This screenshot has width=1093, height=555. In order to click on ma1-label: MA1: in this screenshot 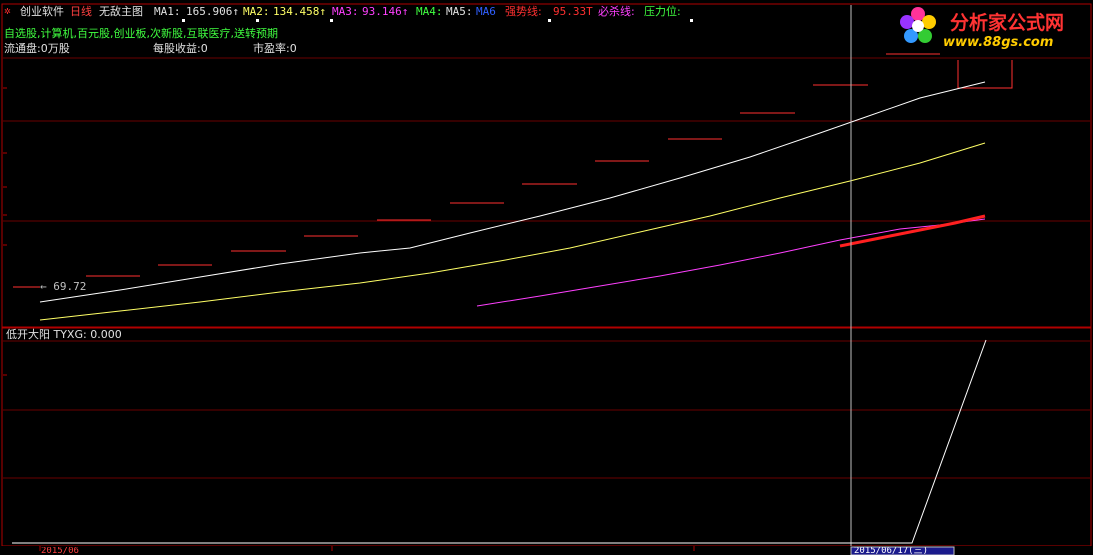, I will do `click(167, 11)`.